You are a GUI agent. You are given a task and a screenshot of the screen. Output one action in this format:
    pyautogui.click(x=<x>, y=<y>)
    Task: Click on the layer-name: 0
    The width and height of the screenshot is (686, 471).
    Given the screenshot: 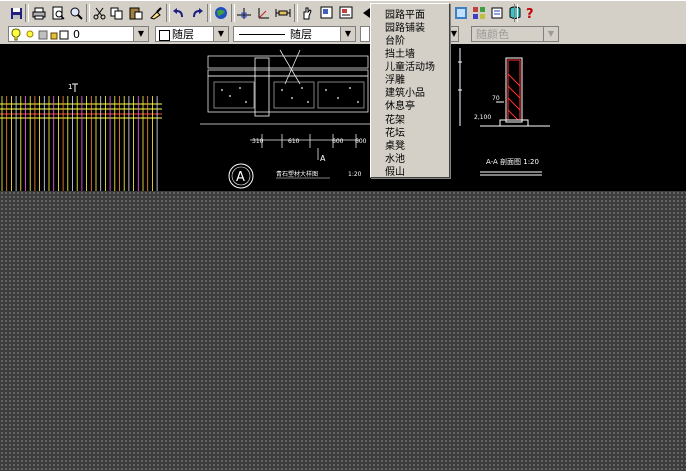 What is the action you would take?
    pyautogui.click(x=76, y=34)
    